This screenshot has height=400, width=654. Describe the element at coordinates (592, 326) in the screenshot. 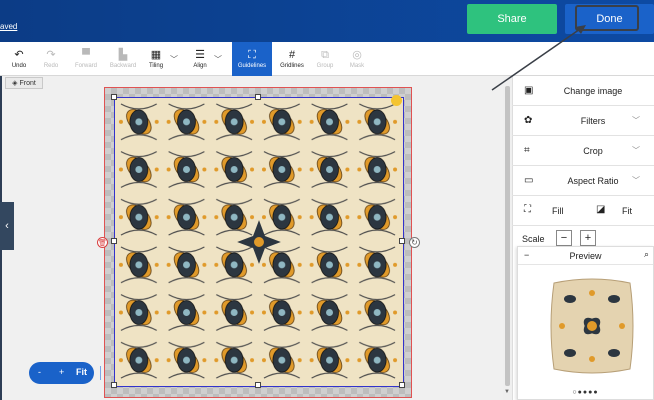

I see `pillow-preview-image` at that location.